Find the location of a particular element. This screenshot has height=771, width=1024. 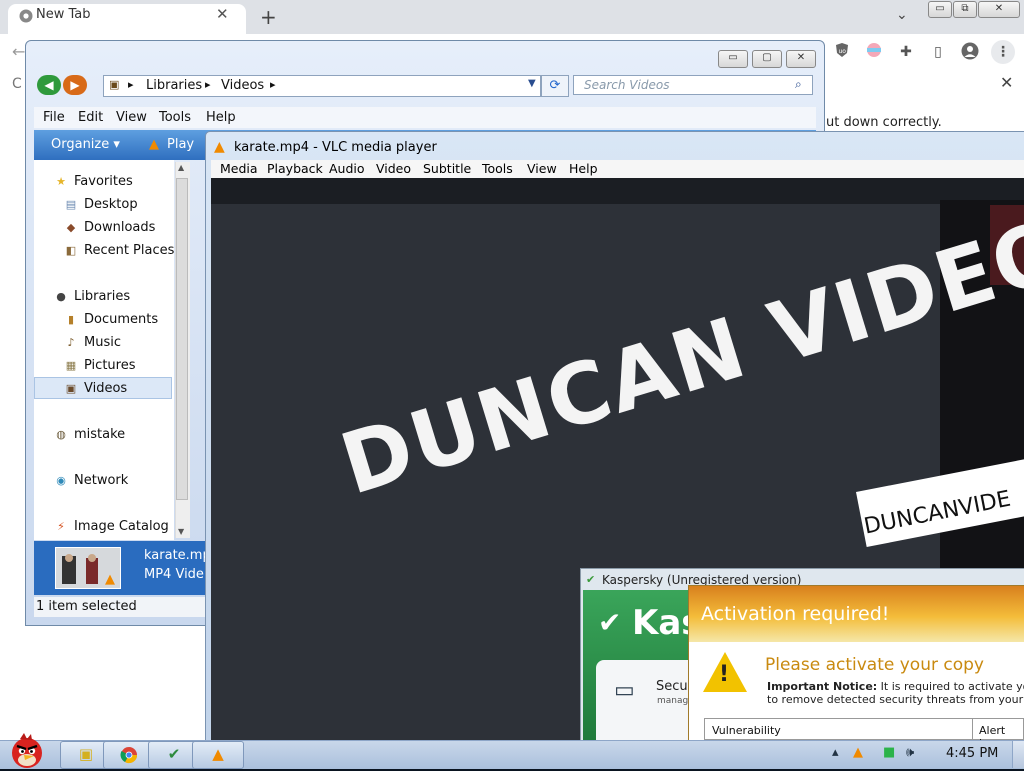

search-icon: ⌕ is located at coordinates (798, 84).